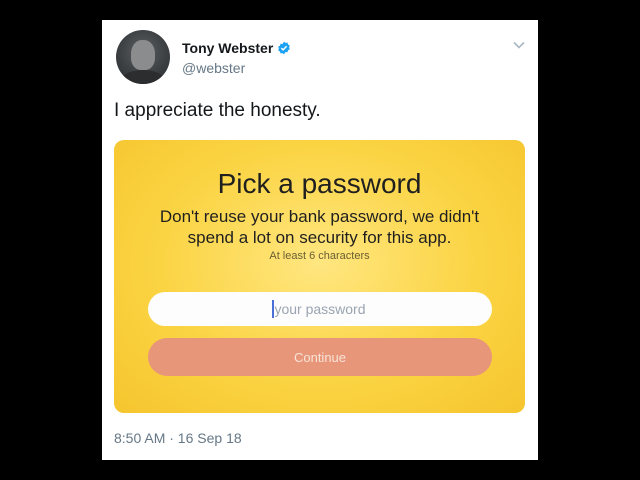 The image size is (640, 480). What do you see at coordinates (284, 48) in the screenshot?
I see `verified-badge-icon` at bounding box center [284, 48].